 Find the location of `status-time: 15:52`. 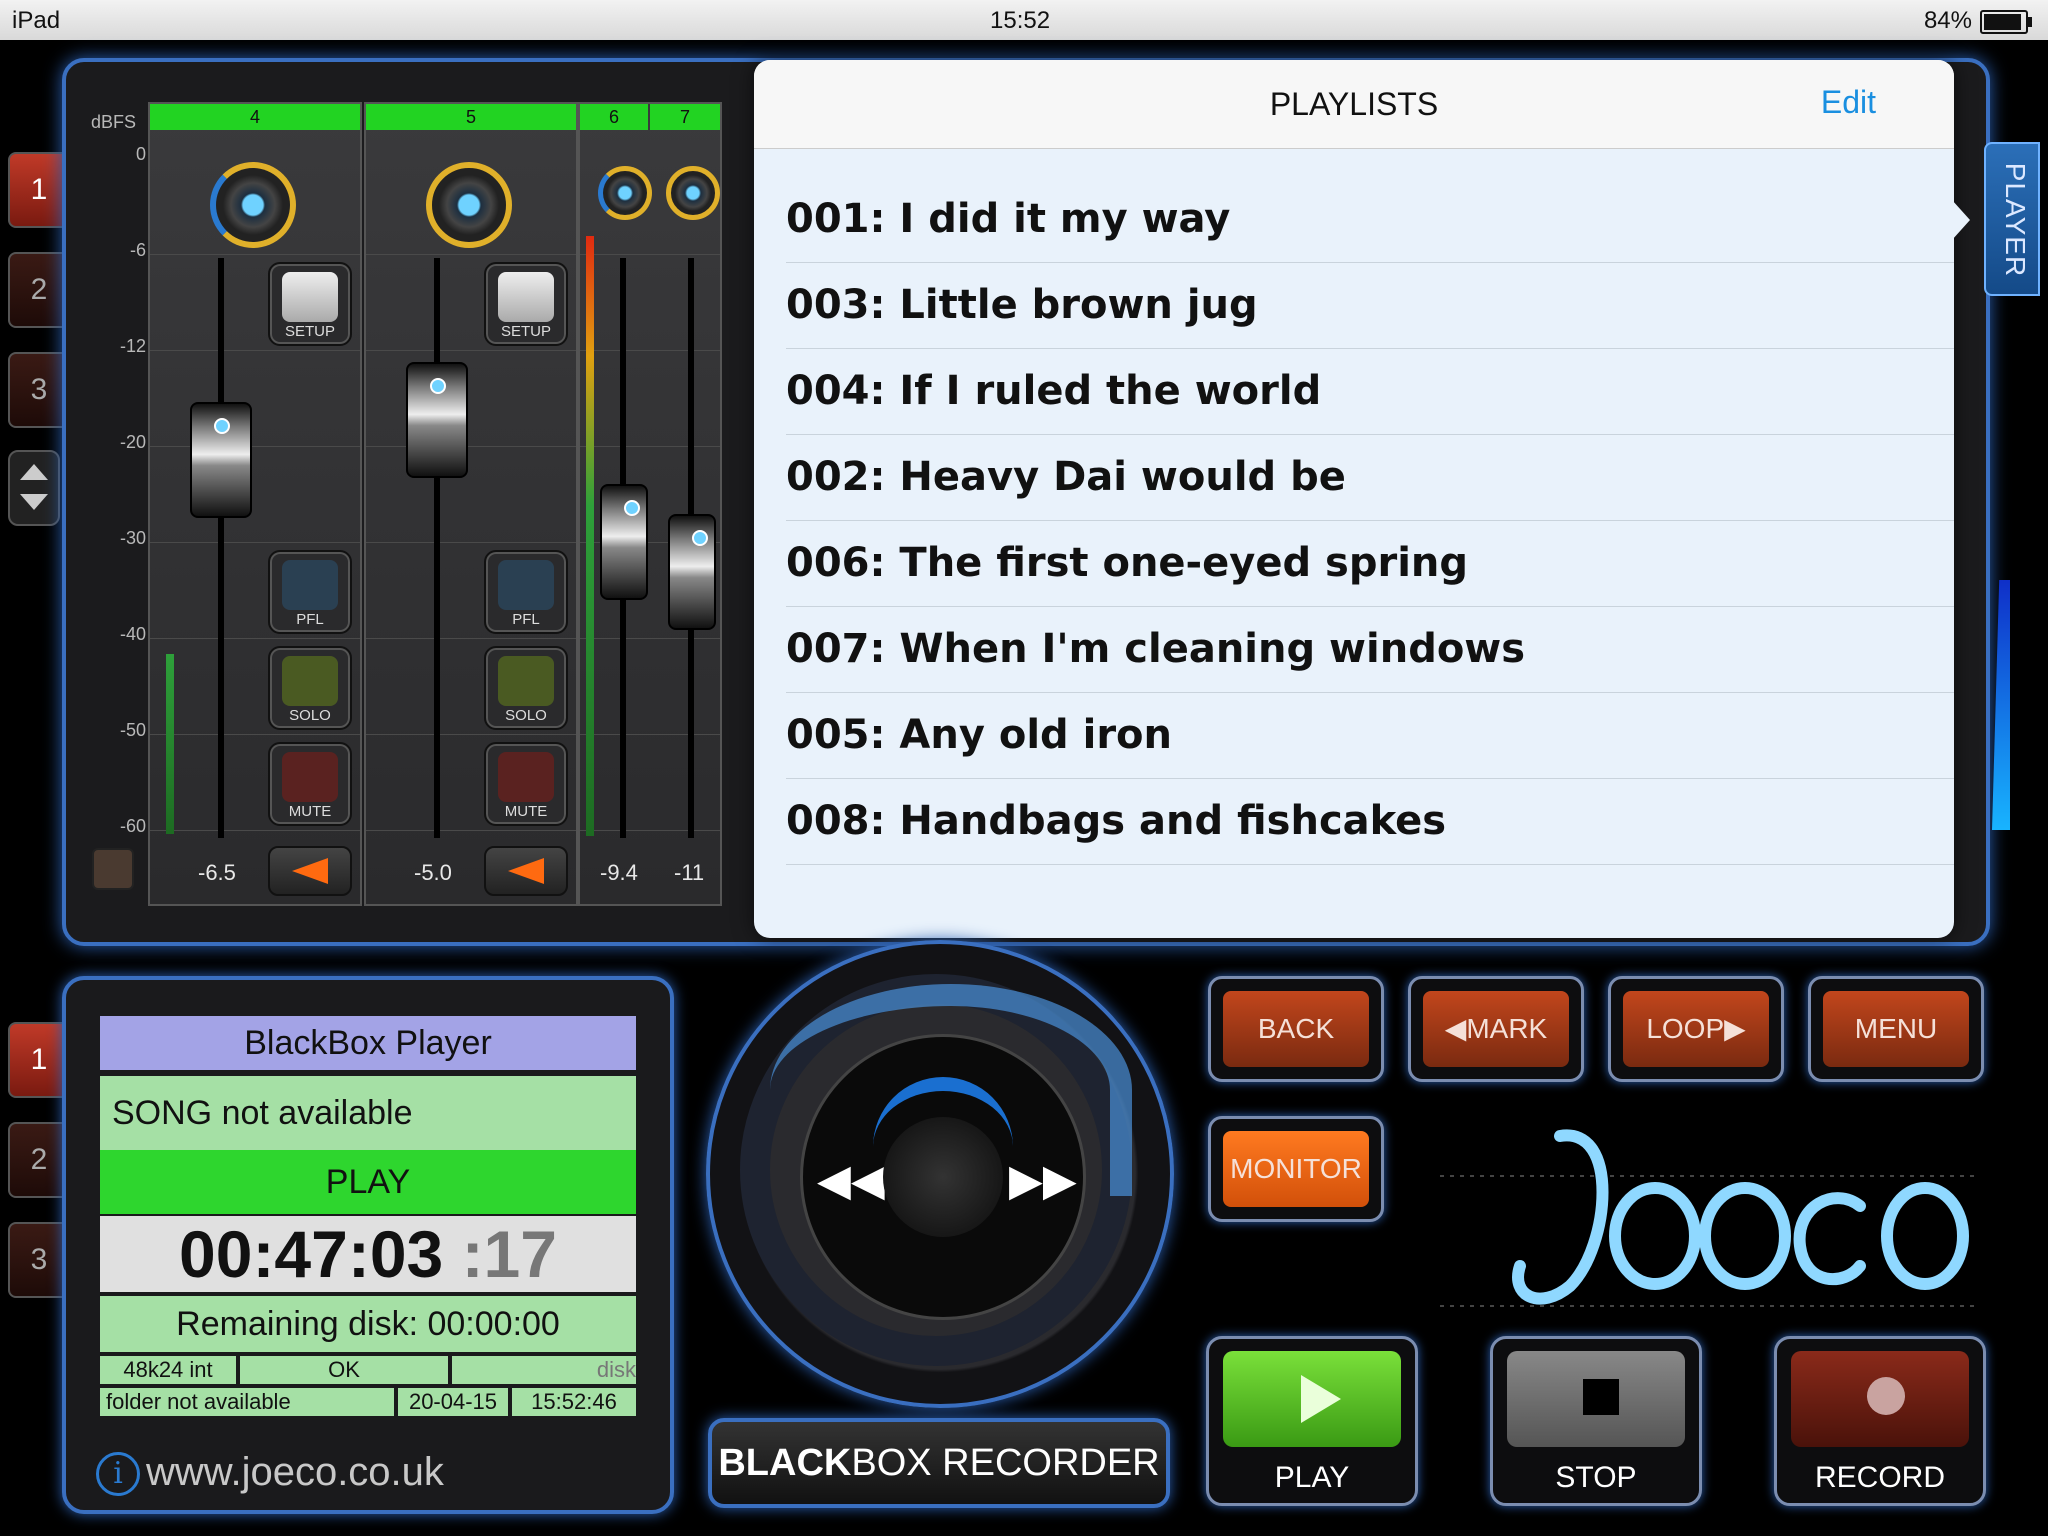

status-time: 15:52 is located at coordinates (1020, 20).